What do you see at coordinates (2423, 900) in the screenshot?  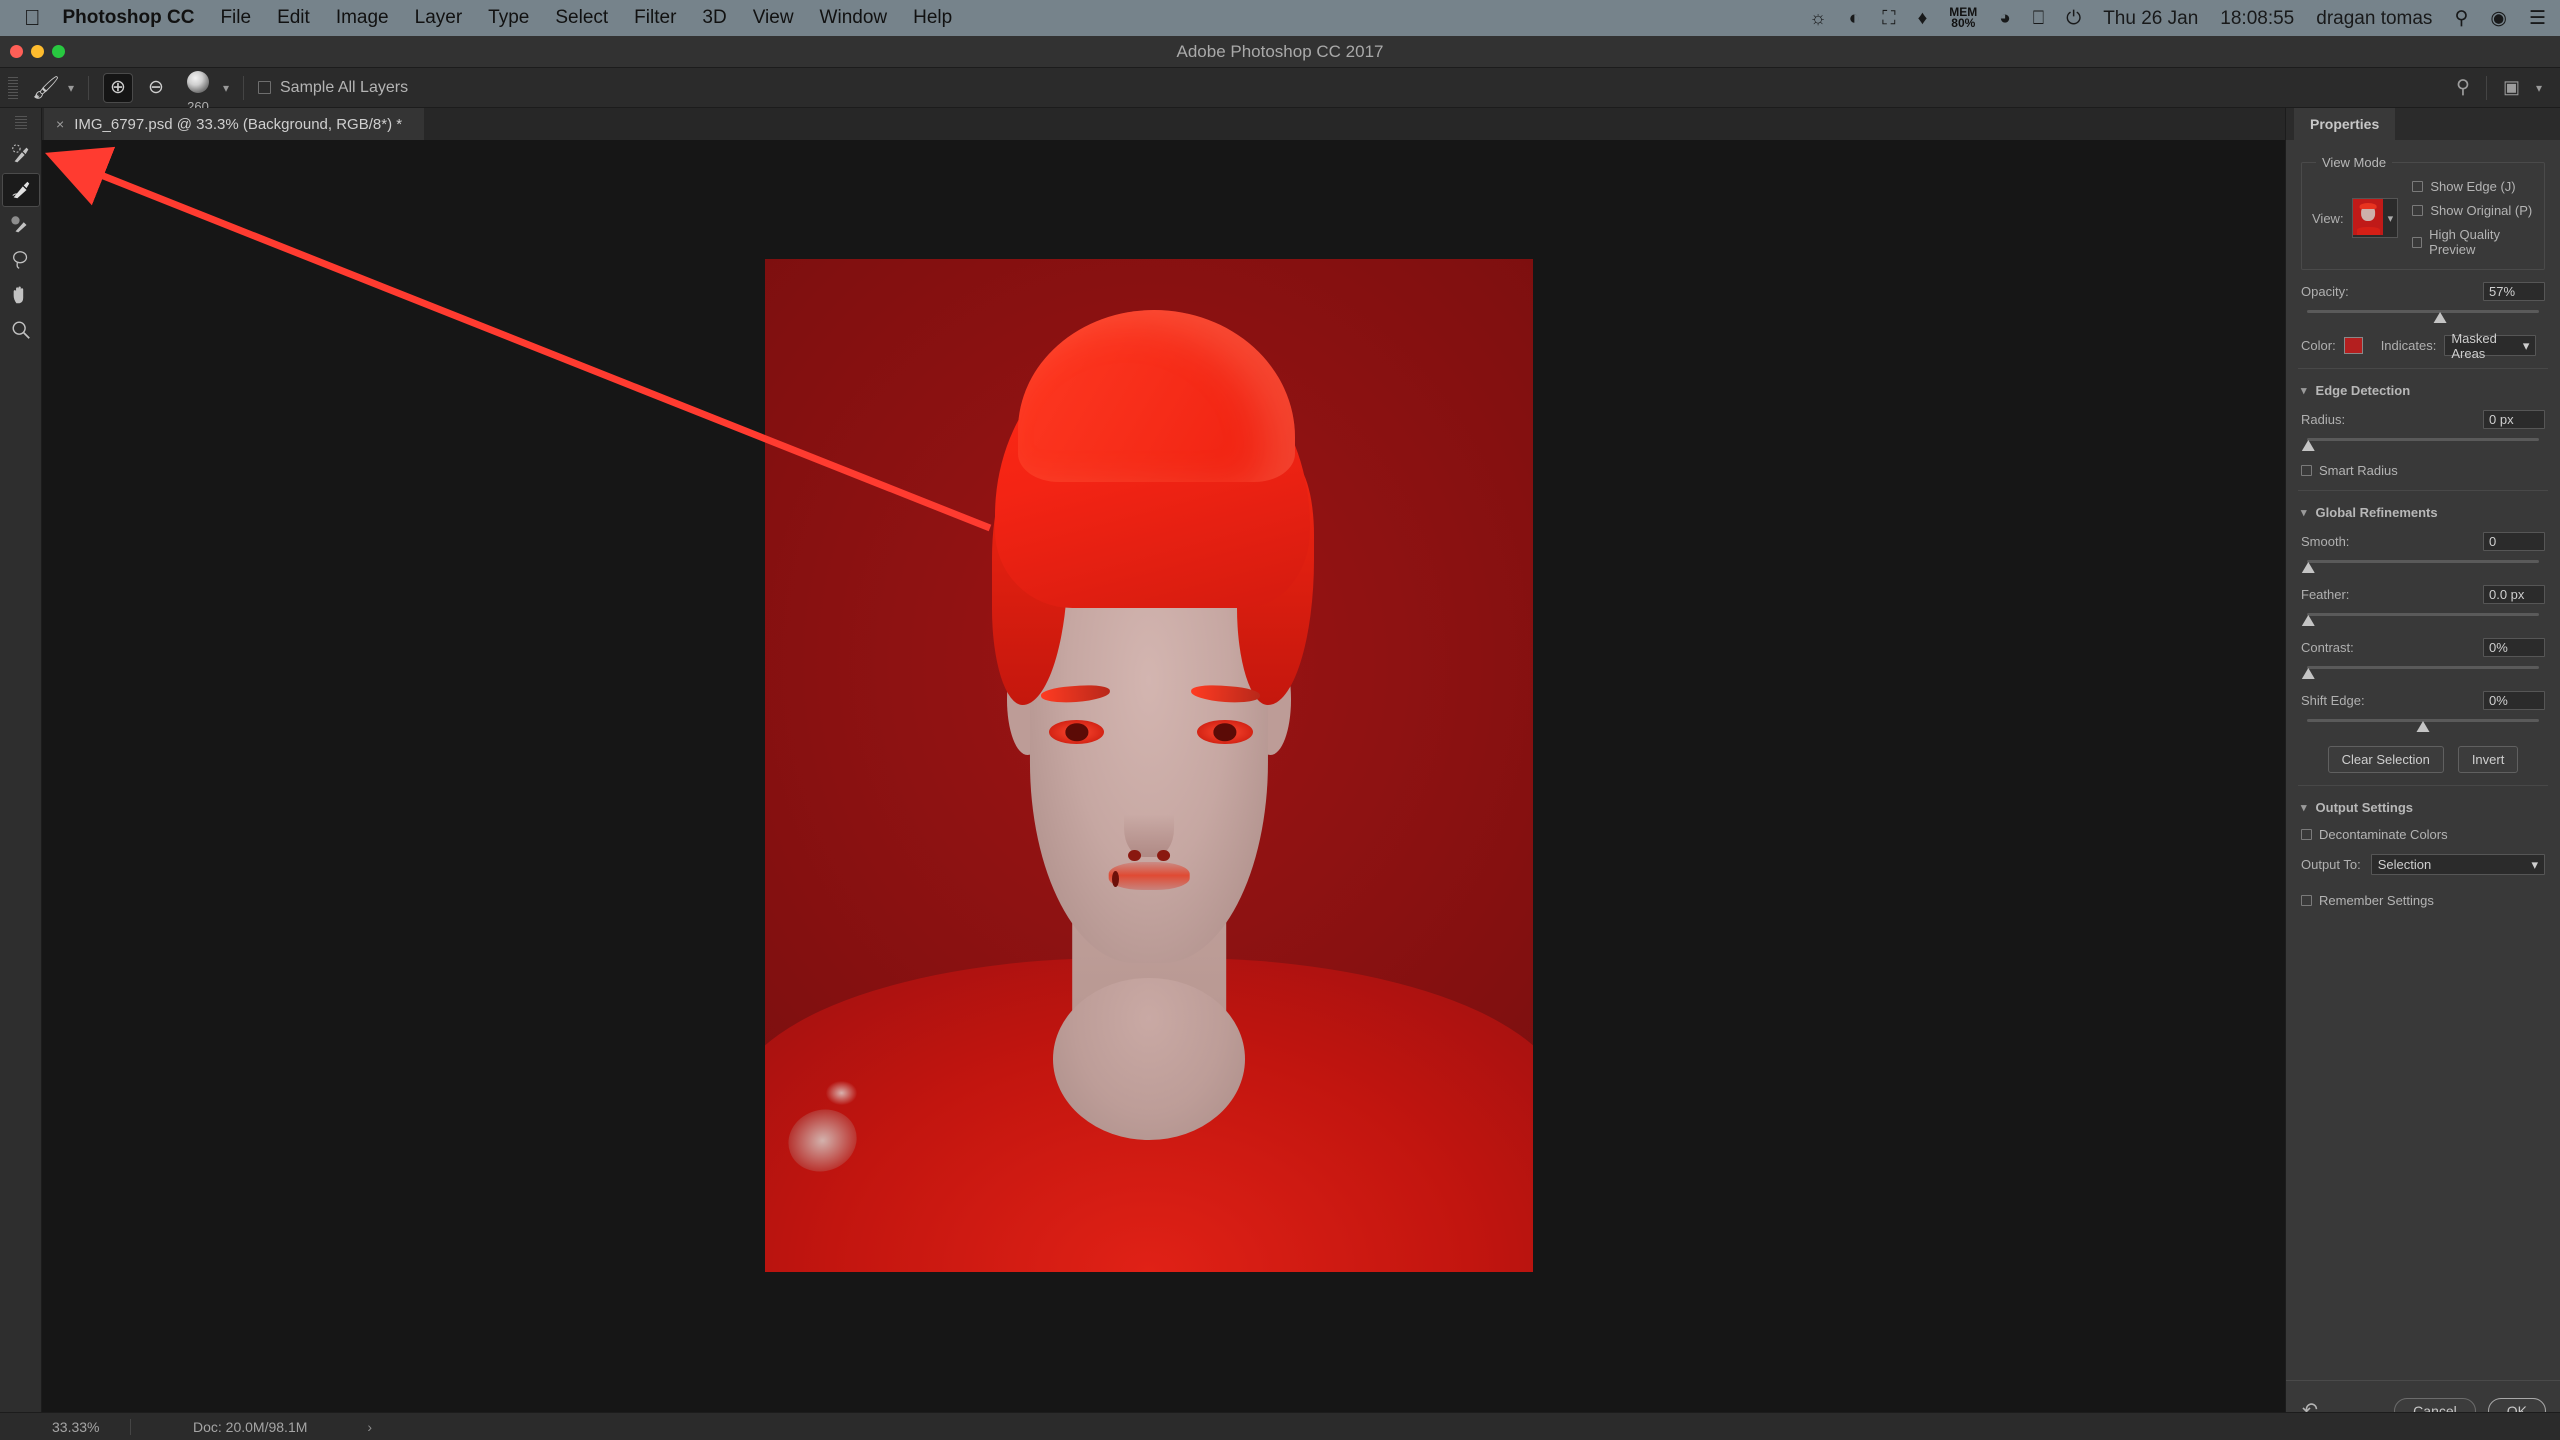 I see `checkbox-remember-settings: Remember Settings` at bounding box center [2423, 900].